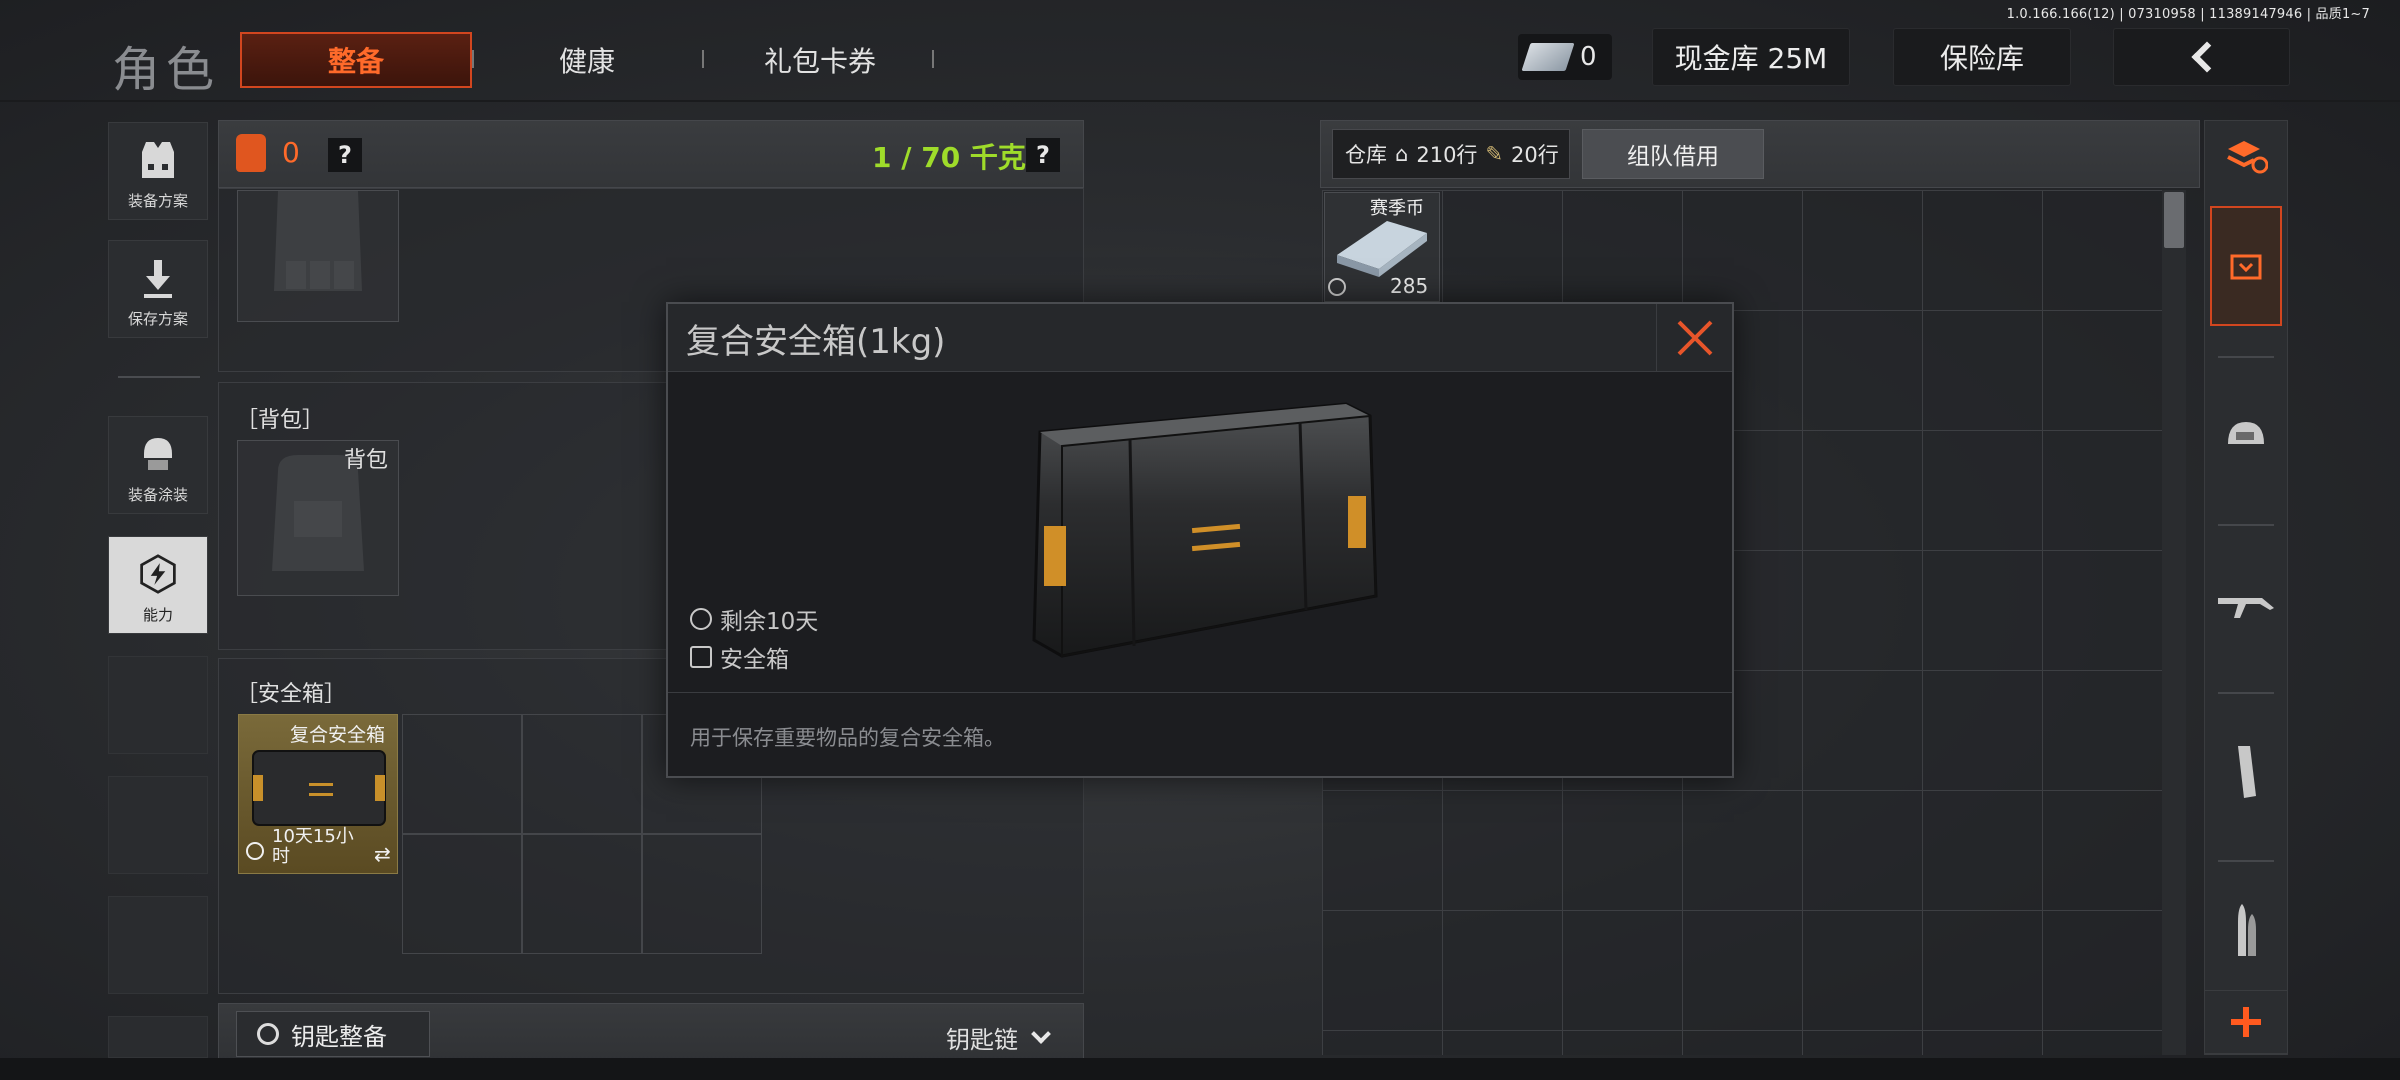 Image resolution: width=2400 pixels, height=1080 pixels. Describe the element at coordinates (158, 160) in the screenshot. I see `vest-icon` at that location.